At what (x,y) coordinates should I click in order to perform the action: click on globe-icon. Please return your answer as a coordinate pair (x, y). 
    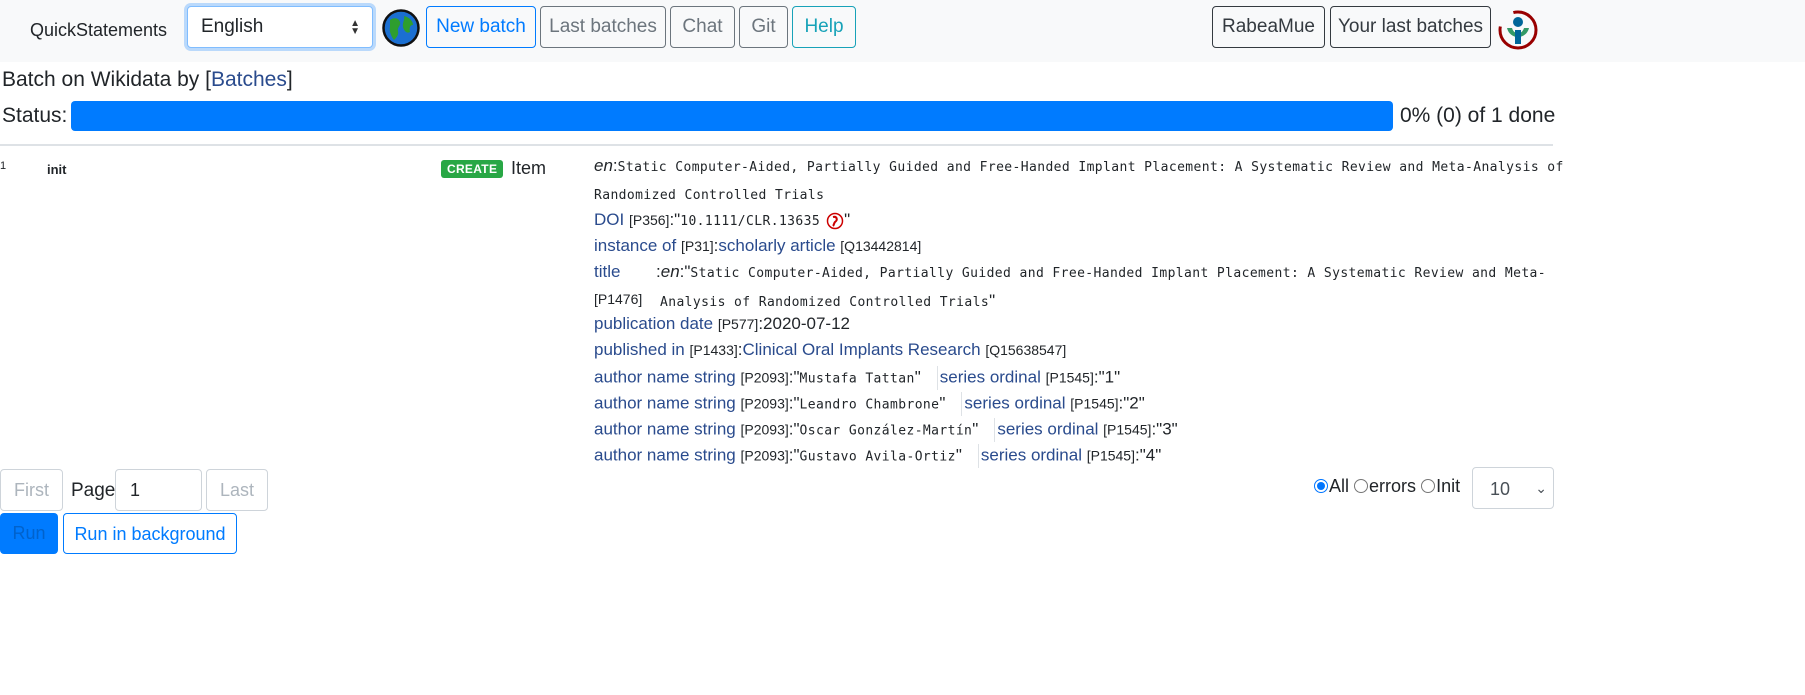
    Looking at the image, I should click on (401, 28).